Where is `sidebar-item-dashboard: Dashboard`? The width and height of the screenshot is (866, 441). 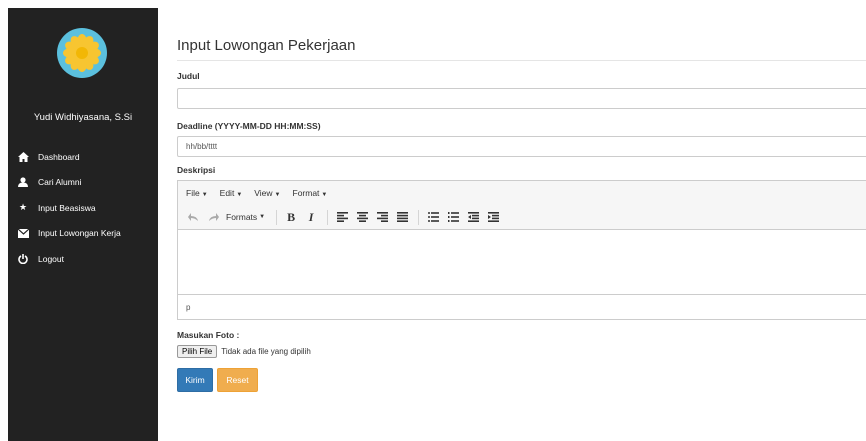 sidebar-item-dashboard: Dashboard is located at coordinates (83, 157).